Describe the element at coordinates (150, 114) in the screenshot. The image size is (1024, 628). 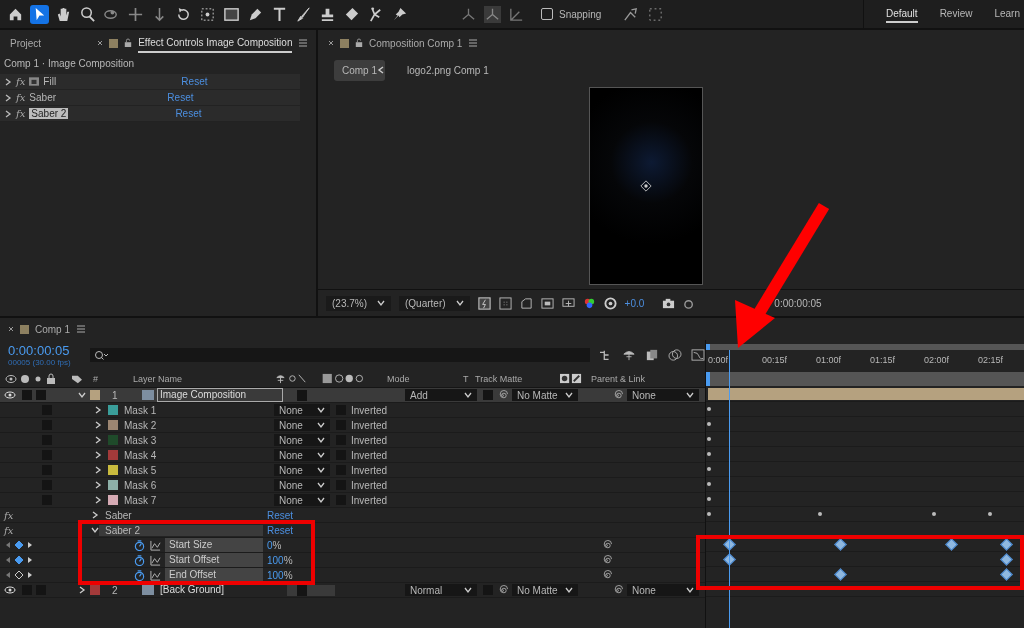
I see `effect-row: fx Saber 2 Reset` at that location.